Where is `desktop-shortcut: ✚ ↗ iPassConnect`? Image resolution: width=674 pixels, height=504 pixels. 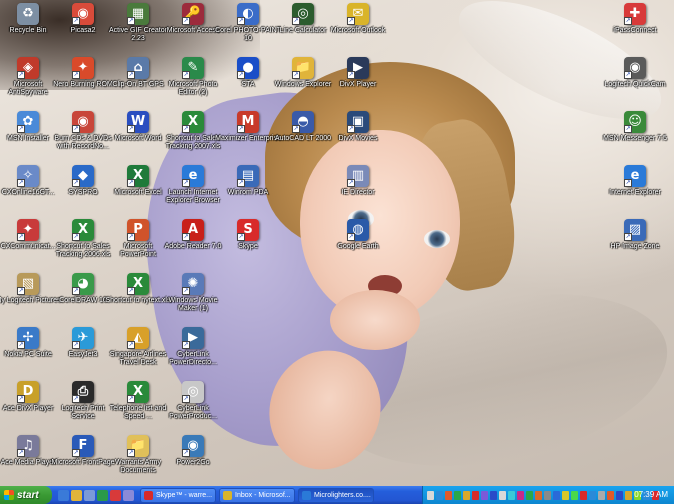 desktop-shortcut: ✚ ↗ iPassConnect is located at coordinates (635, 19).